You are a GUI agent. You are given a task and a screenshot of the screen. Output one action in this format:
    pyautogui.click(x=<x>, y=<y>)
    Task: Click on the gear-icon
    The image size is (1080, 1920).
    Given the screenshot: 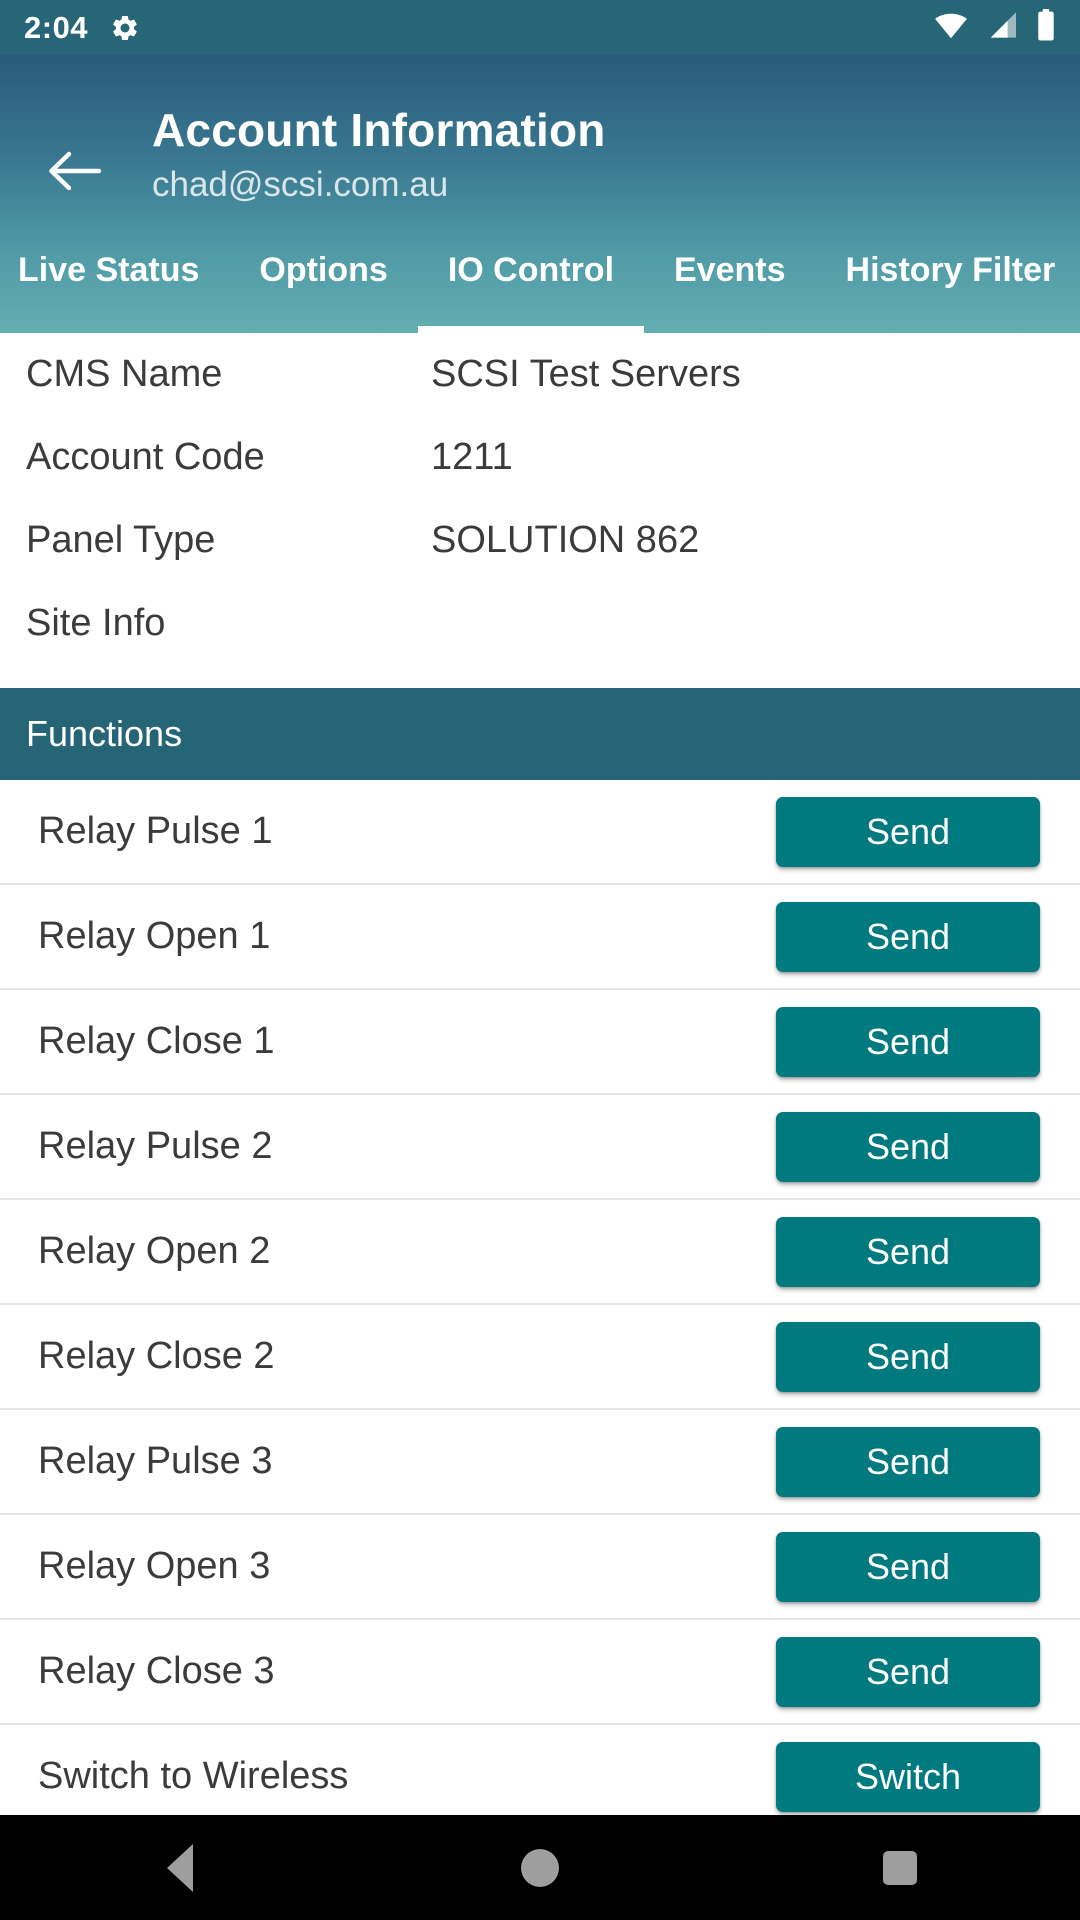 What is the action you would take?
    pyautogui.click(x=125, y=28)
    